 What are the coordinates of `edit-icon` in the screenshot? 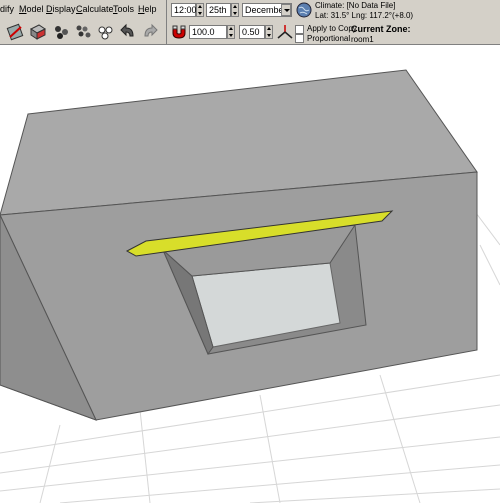 It's located at (16, 32).